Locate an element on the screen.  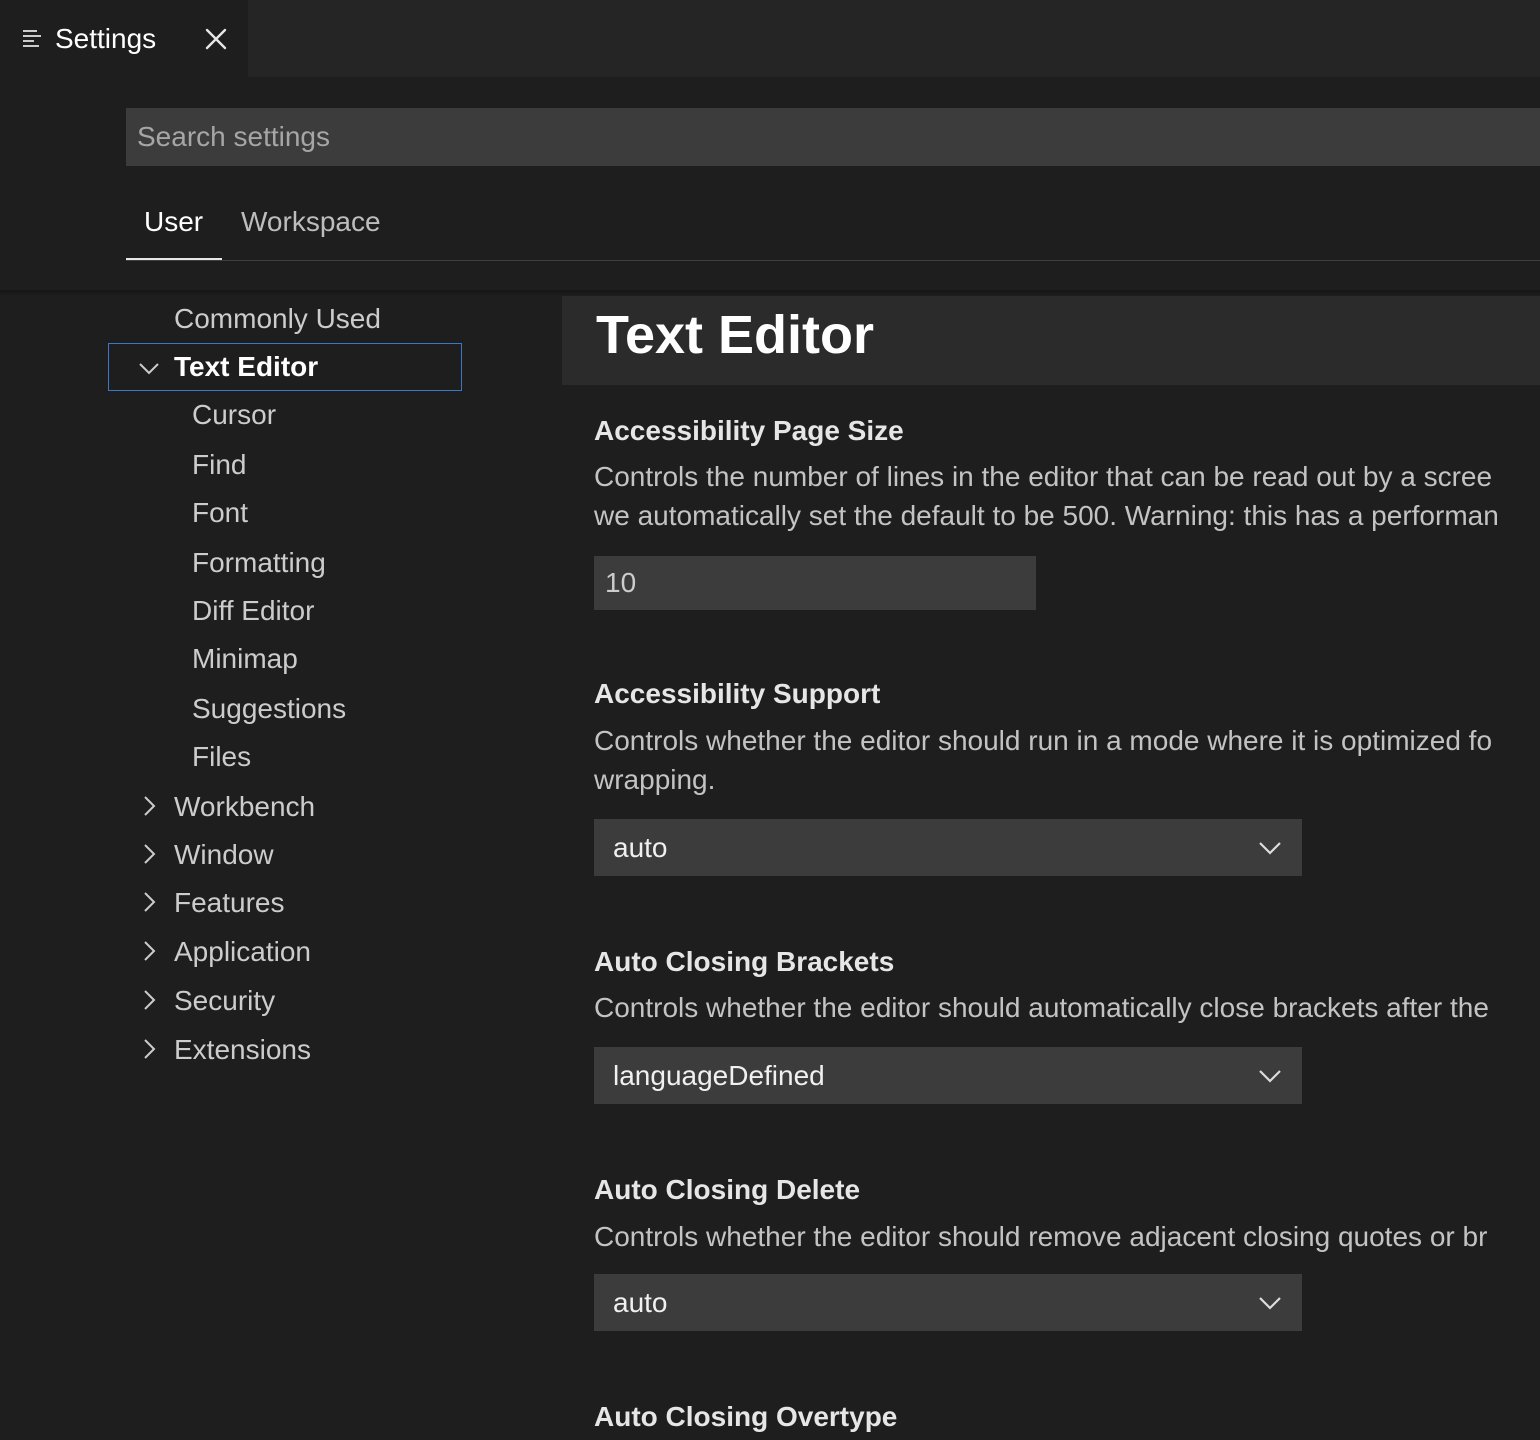
settings-scope-tabs: User Workspace is located at coordinates (833, 226).